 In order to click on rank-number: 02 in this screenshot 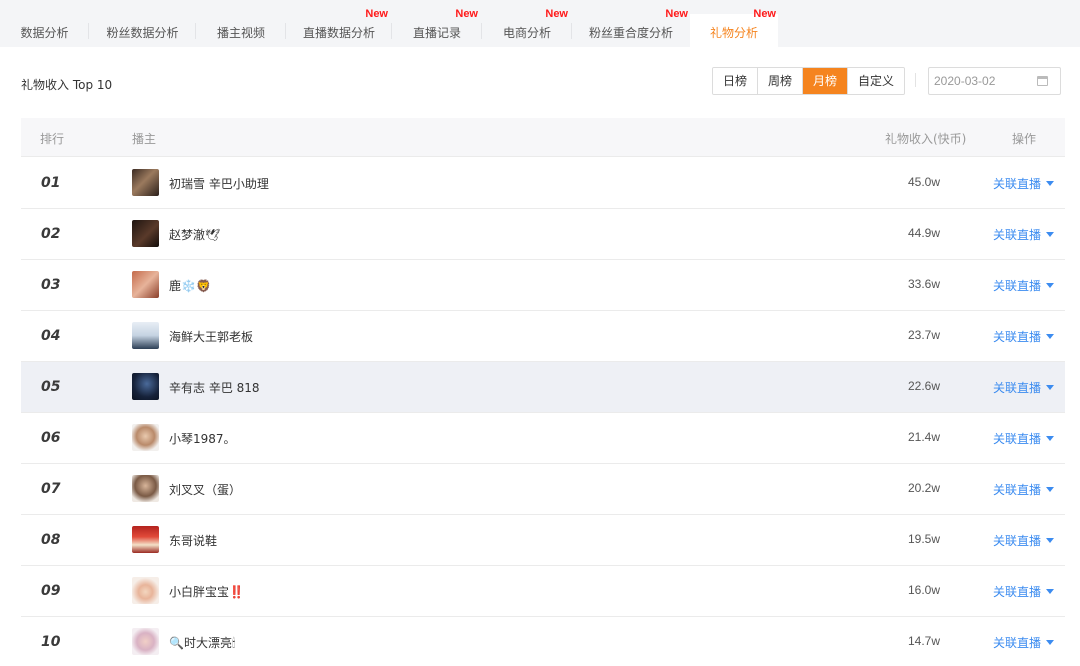, I will do `click(51, 234)`.